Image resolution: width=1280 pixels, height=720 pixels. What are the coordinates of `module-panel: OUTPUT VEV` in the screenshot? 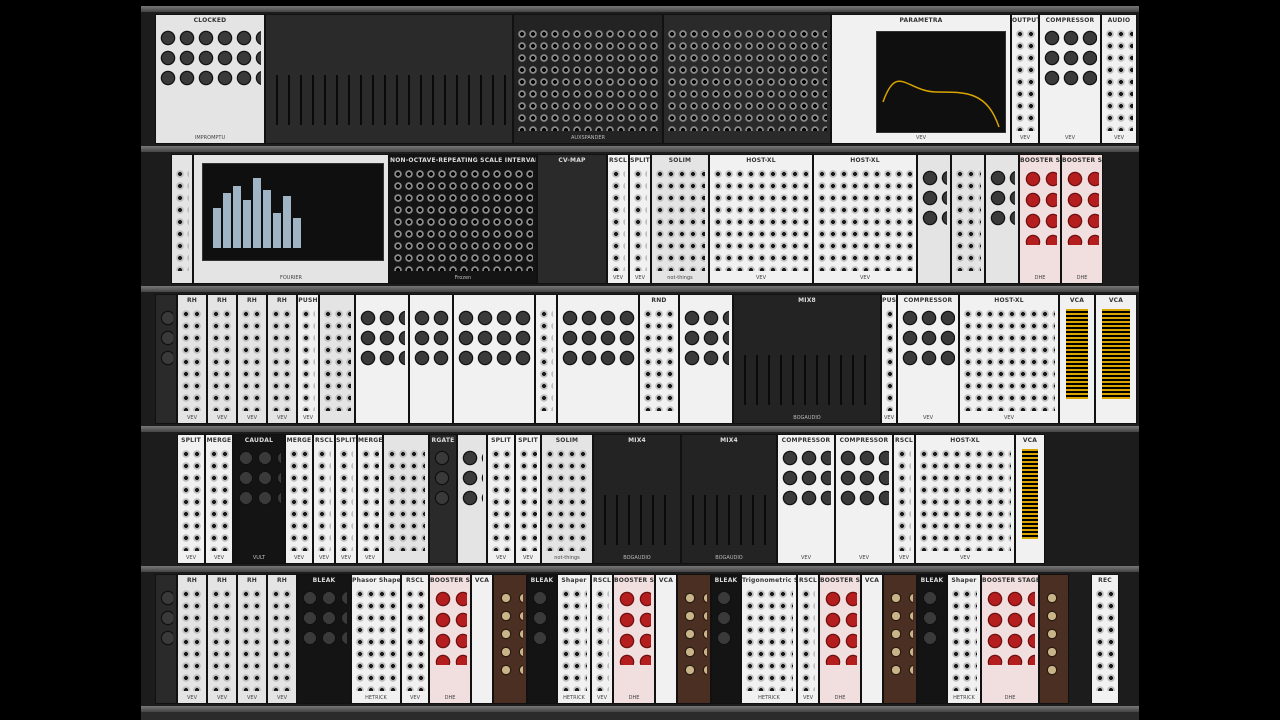 It's located at (1025, 79).